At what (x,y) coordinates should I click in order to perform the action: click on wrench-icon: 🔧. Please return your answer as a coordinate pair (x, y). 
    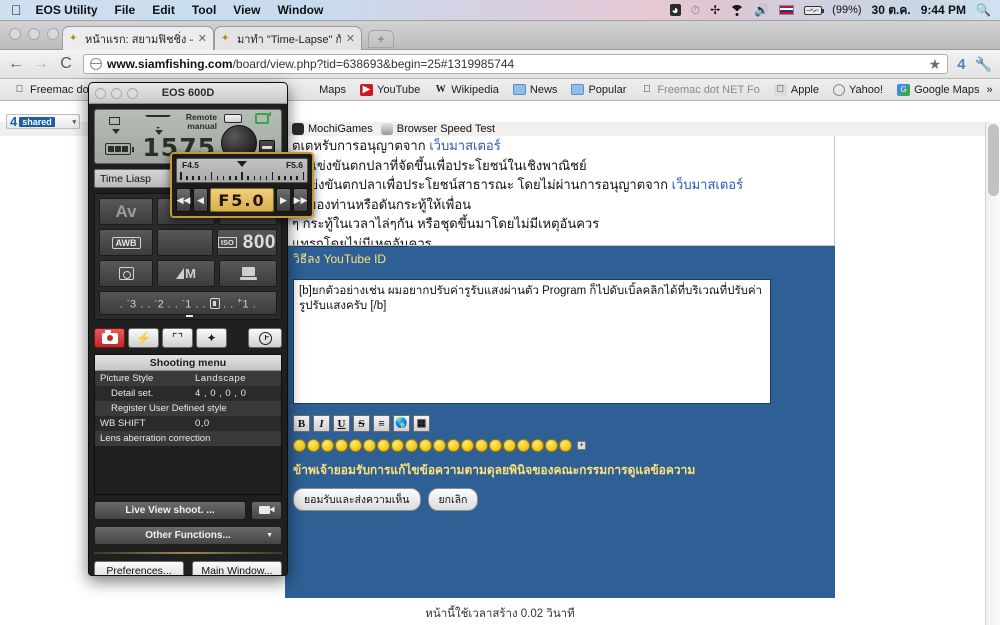
    Looking at the image, I should click on (983, 64).